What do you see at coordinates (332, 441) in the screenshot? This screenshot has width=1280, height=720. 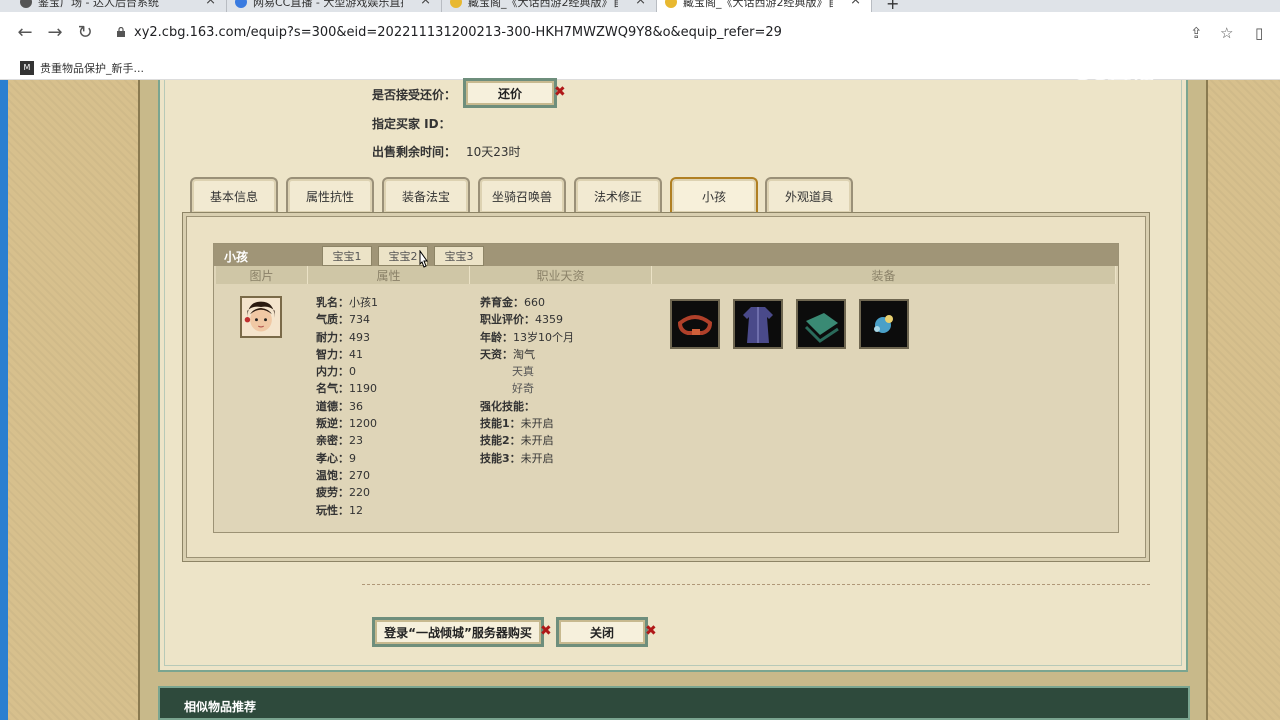 I see `attribute-key: 亲密：` at bounding box center [332, 441].